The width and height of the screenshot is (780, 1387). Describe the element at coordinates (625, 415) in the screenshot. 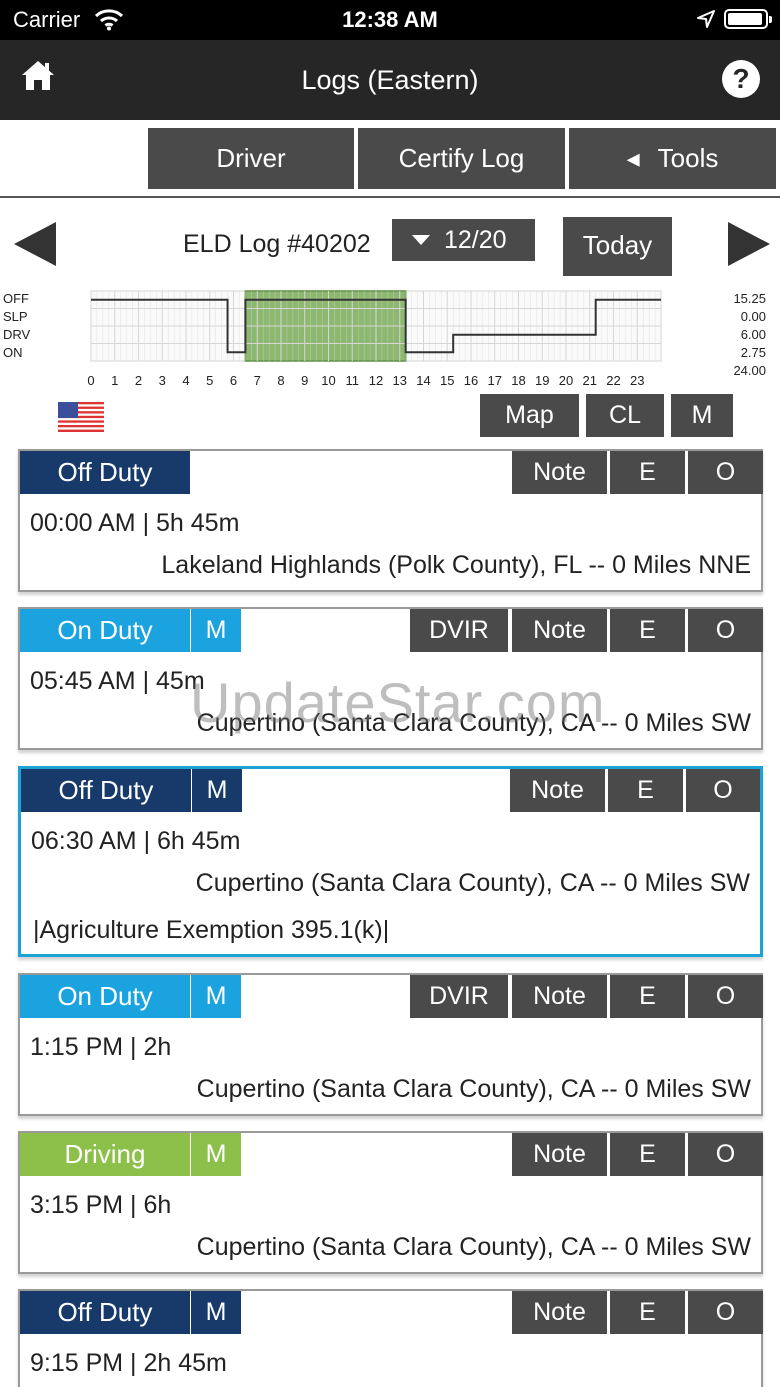

I see `cl-button: CL` at that location.